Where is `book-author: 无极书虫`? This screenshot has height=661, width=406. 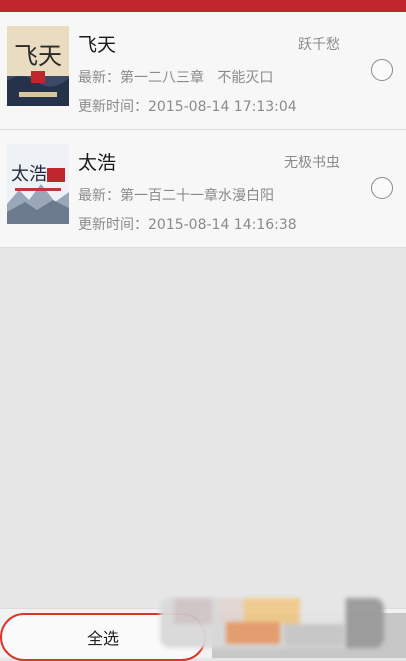
book-author: 无极书虫 is located at coordinates (312, 163).